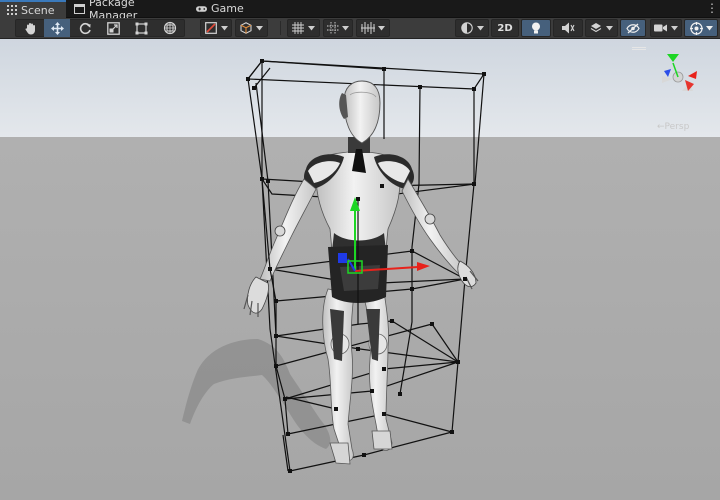 This screenshot has height=500, width=720. I want to click on x-cone, so click(692, 75).